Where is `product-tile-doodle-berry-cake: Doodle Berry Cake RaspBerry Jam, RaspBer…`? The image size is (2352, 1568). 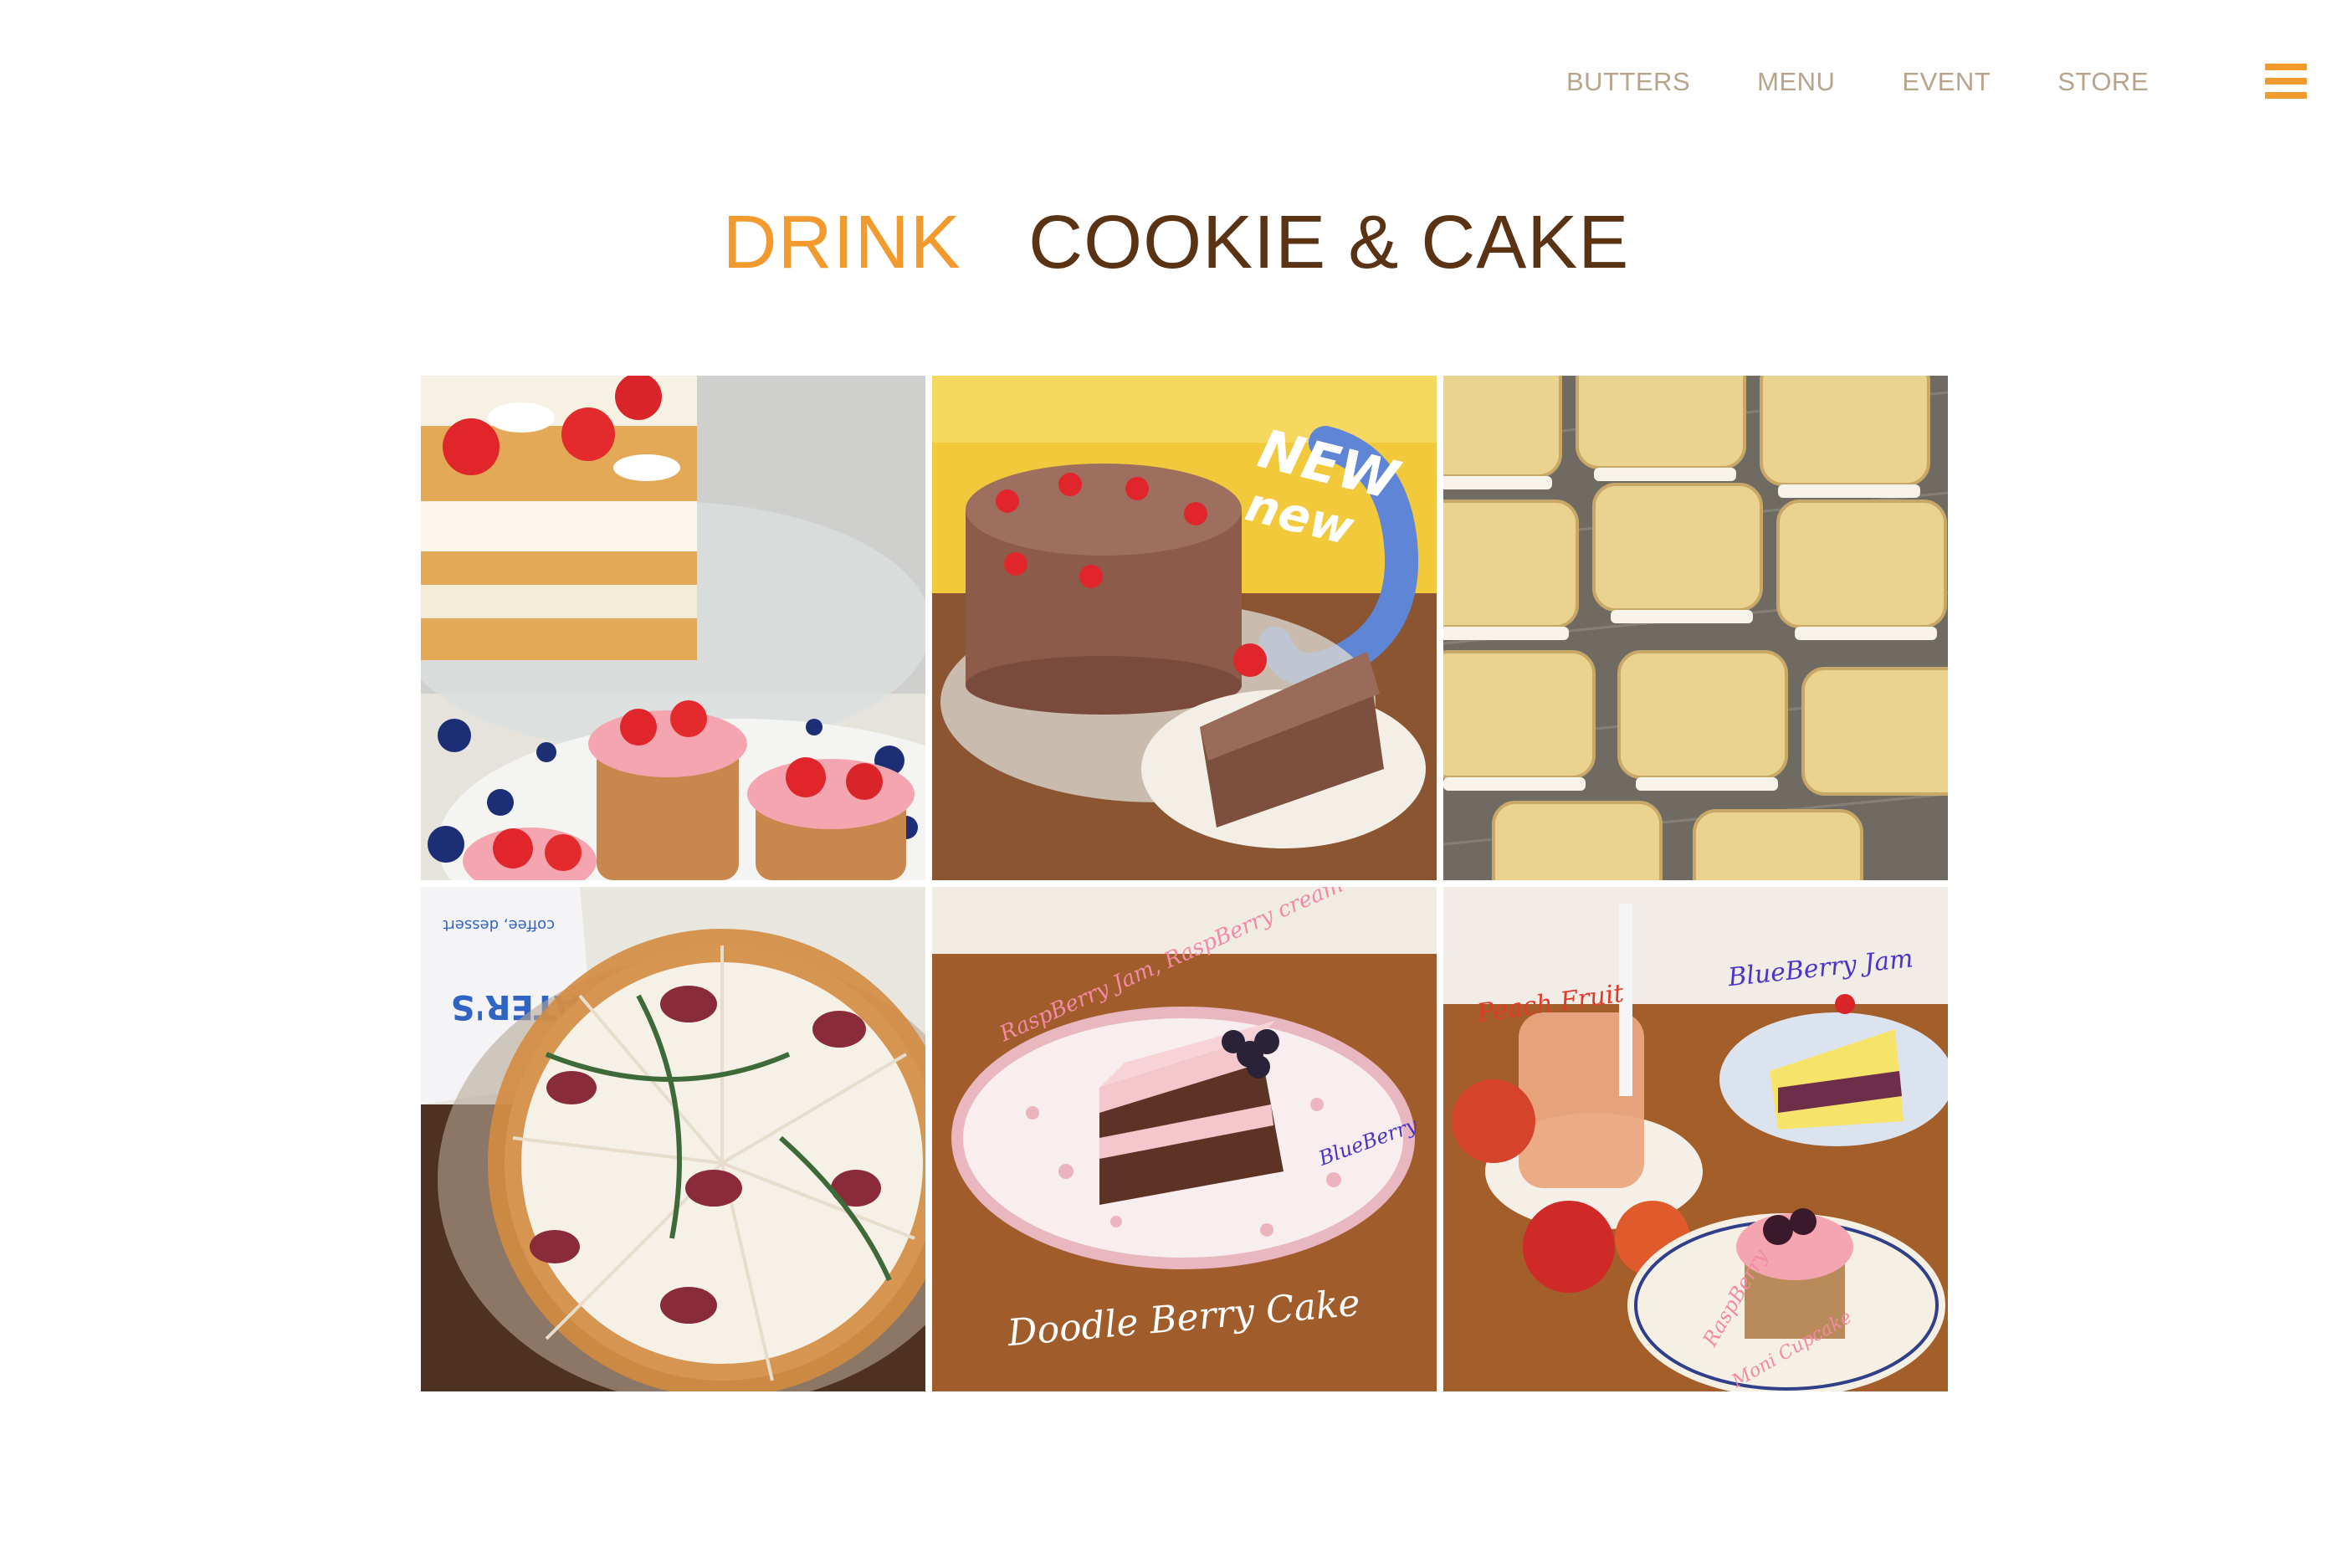 product-tile-doodle-berry-cake: Doodle Berry Cake RaspBerry Jam, RaspBer… is located at coordinates (1184, 1139).